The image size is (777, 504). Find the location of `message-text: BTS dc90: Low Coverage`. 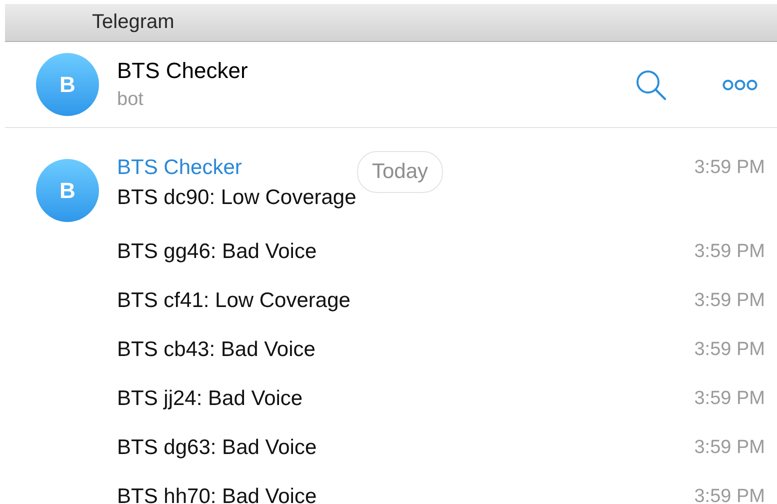

message-text: BTS dc90: Low Coverage is located at coordinates (236, 198).